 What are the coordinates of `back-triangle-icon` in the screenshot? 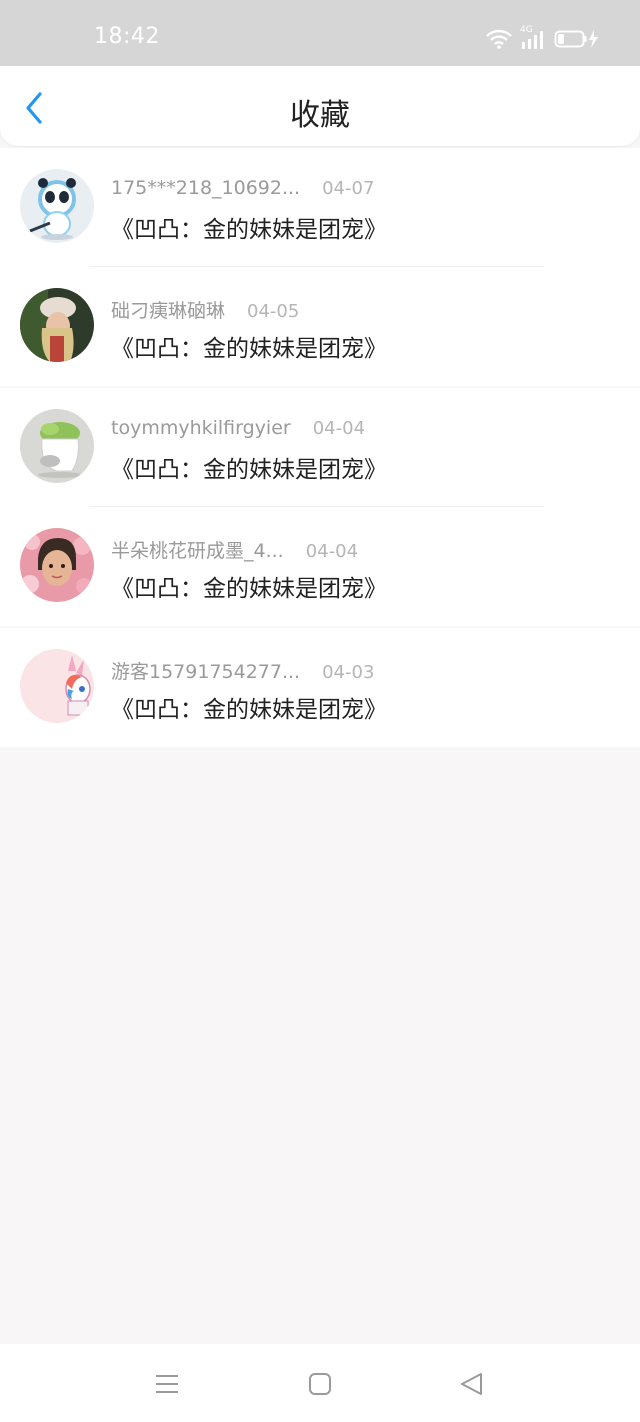 It's located at (471, 1384).